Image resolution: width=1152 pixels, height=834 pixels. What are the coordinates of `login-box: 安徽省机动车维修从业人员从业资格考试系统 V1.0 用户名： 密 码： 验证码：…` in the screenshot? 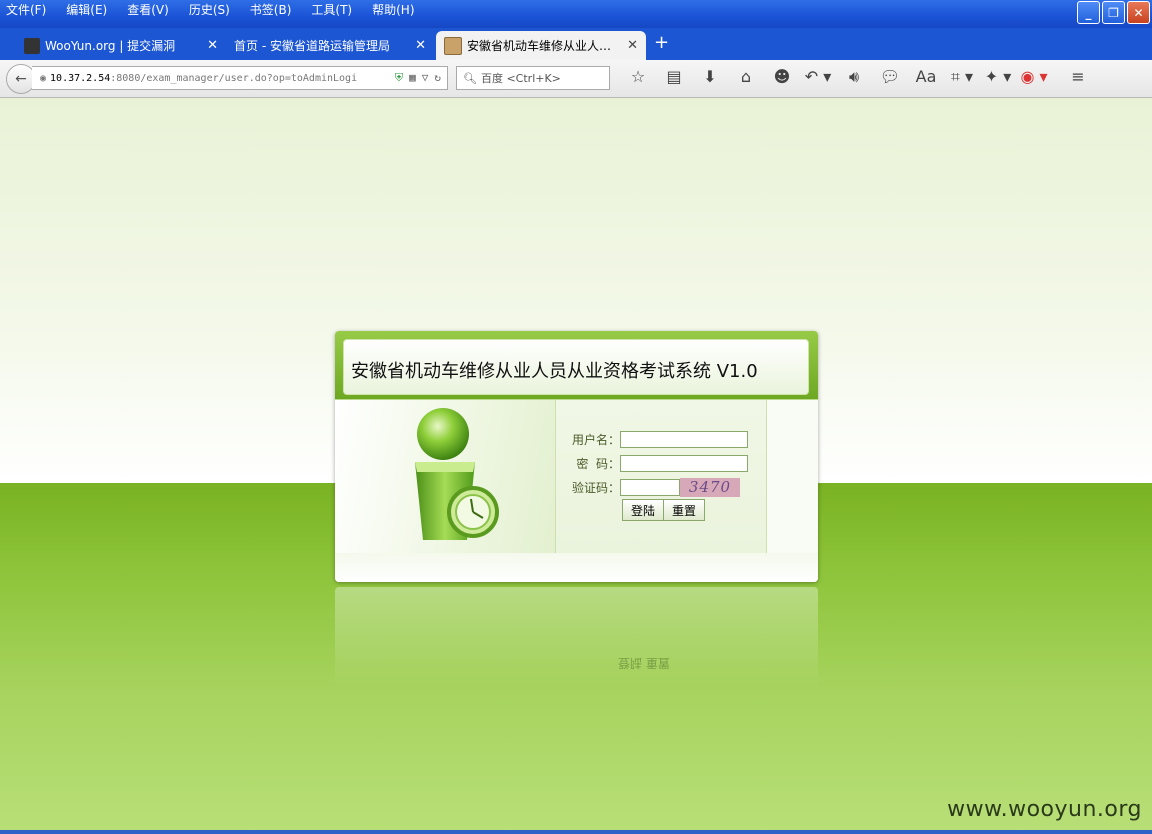 It's located at (576, 456).